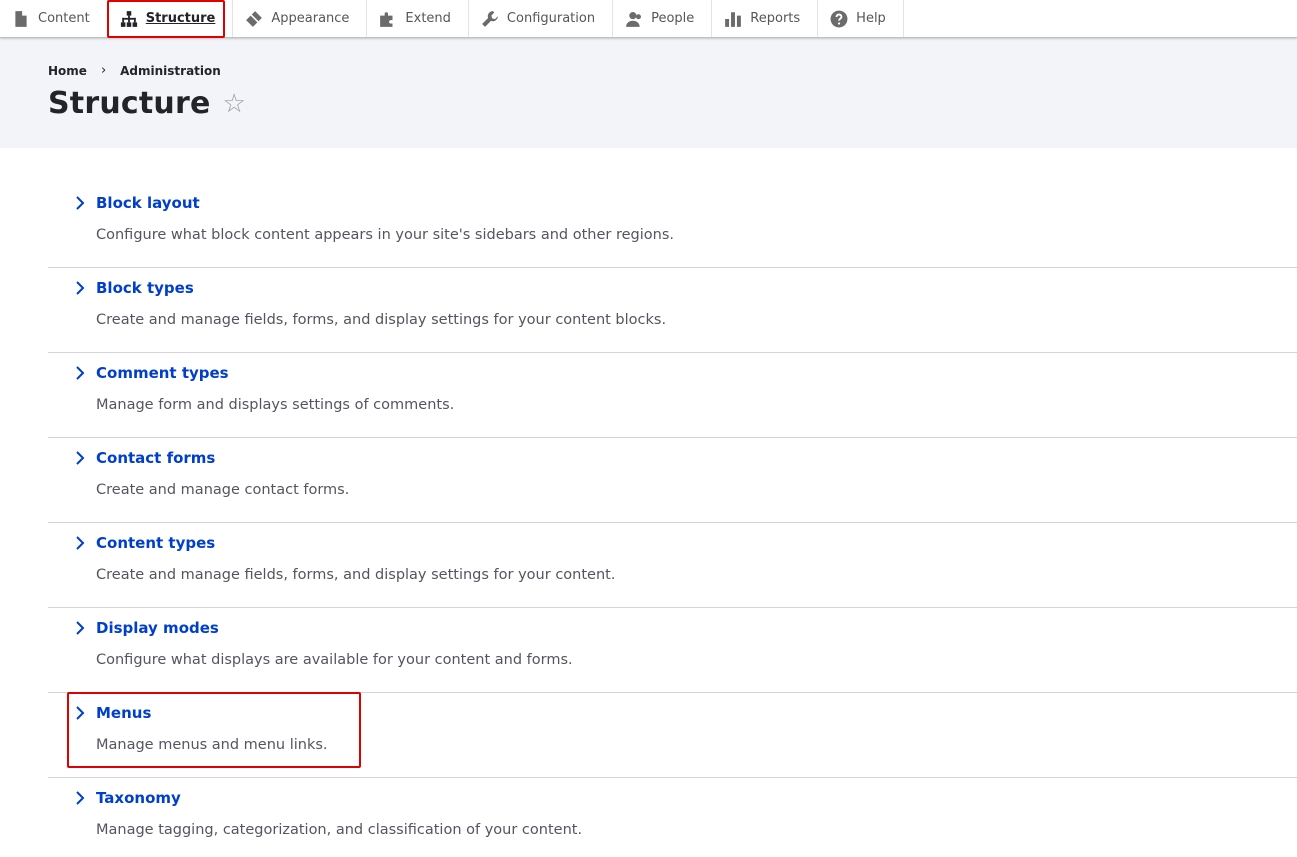 The height and width of the screenshot is (857, 1297). I want to click on admin-link-comment-types: Comment types, so click(162, 373).